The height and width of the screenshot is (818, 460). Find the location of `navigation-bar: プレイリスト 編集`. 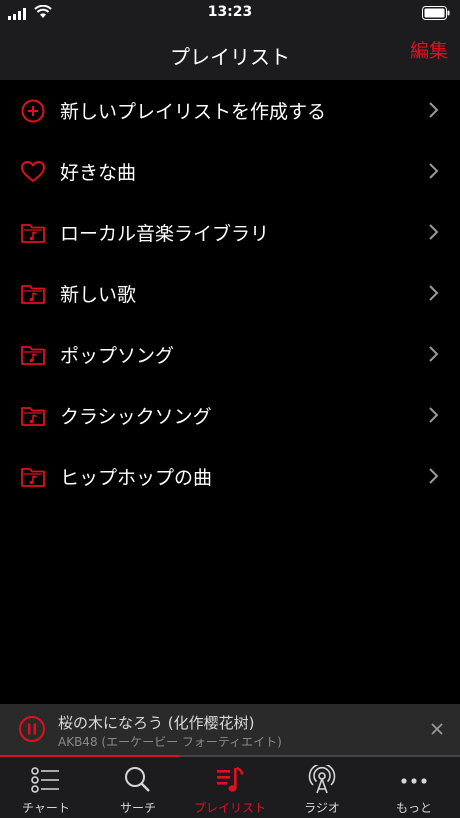

navigation-bar: プレイリスト 編集 is located at coordinates (230, 54).